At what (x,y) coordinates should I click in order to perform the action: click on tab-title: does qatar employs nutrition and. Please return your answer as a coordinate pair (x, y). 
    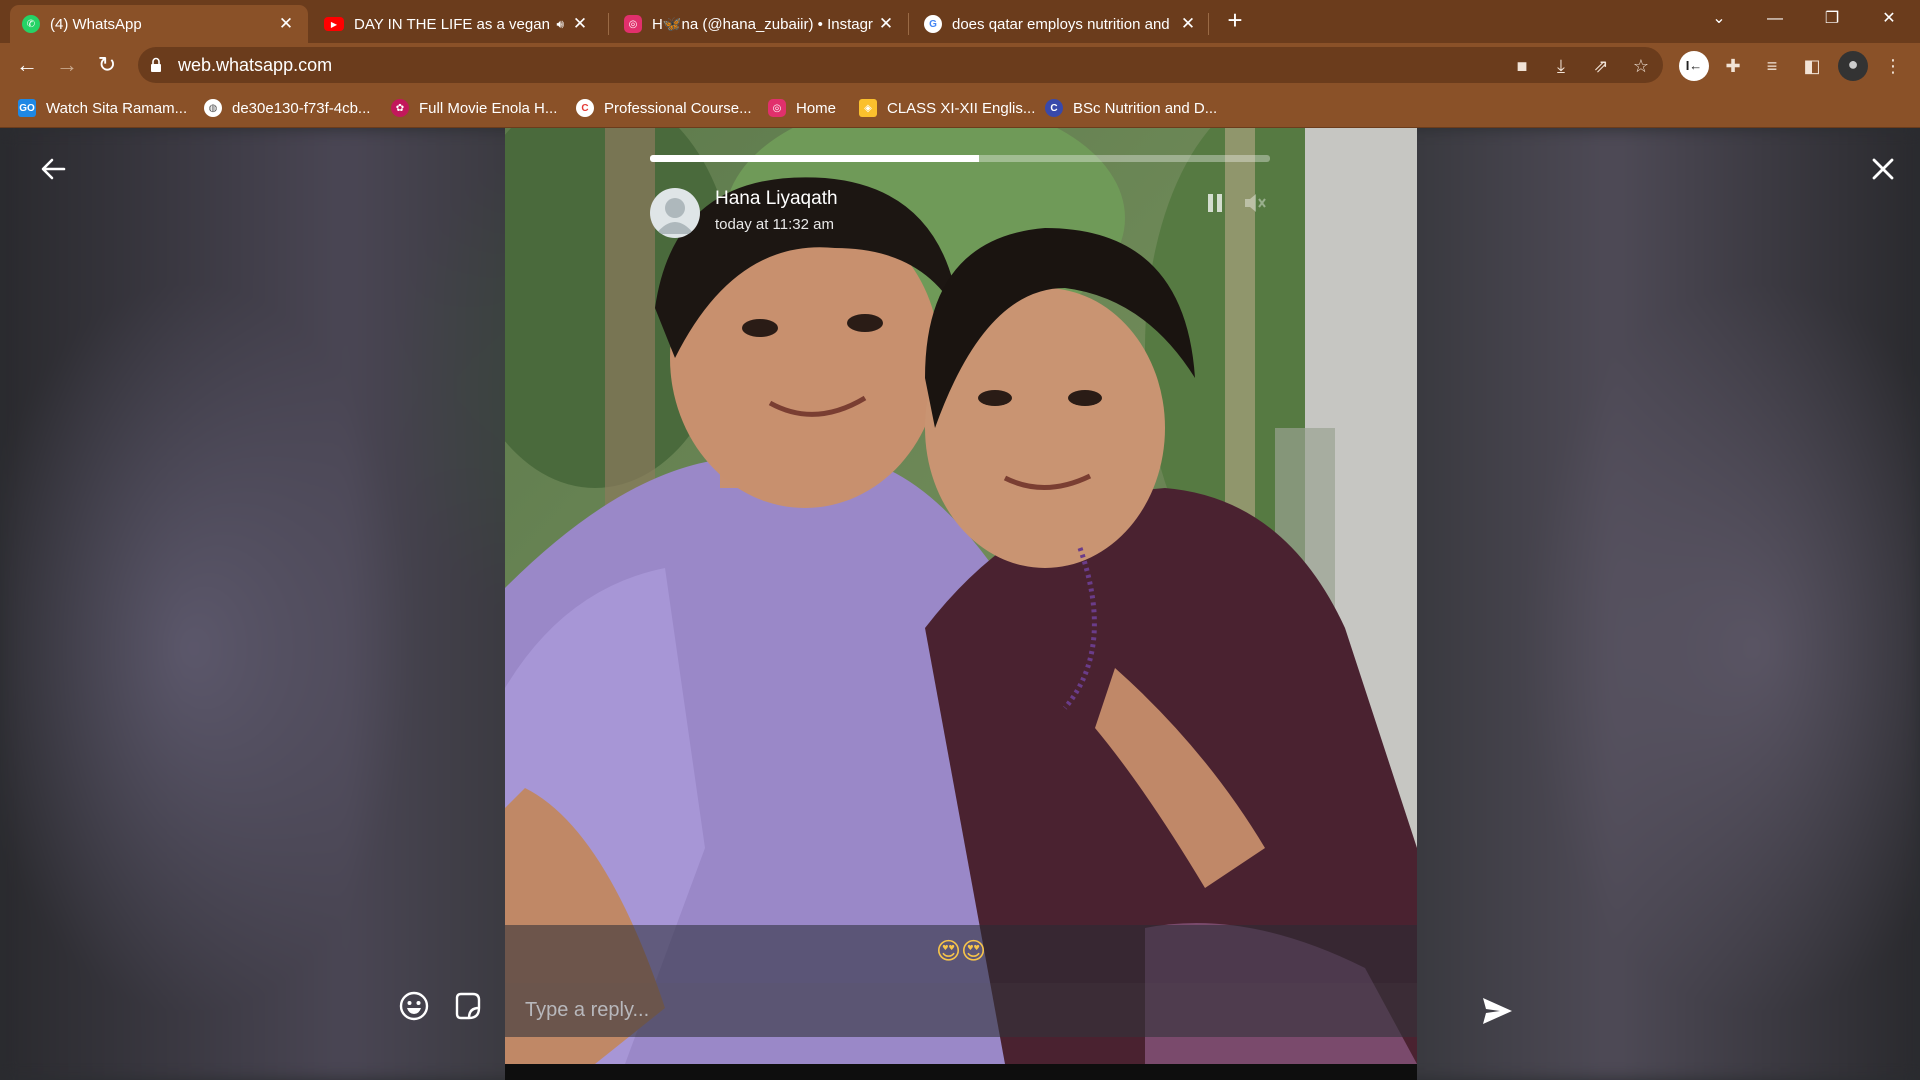
    Looking at the image, I should click on (1061, 24).